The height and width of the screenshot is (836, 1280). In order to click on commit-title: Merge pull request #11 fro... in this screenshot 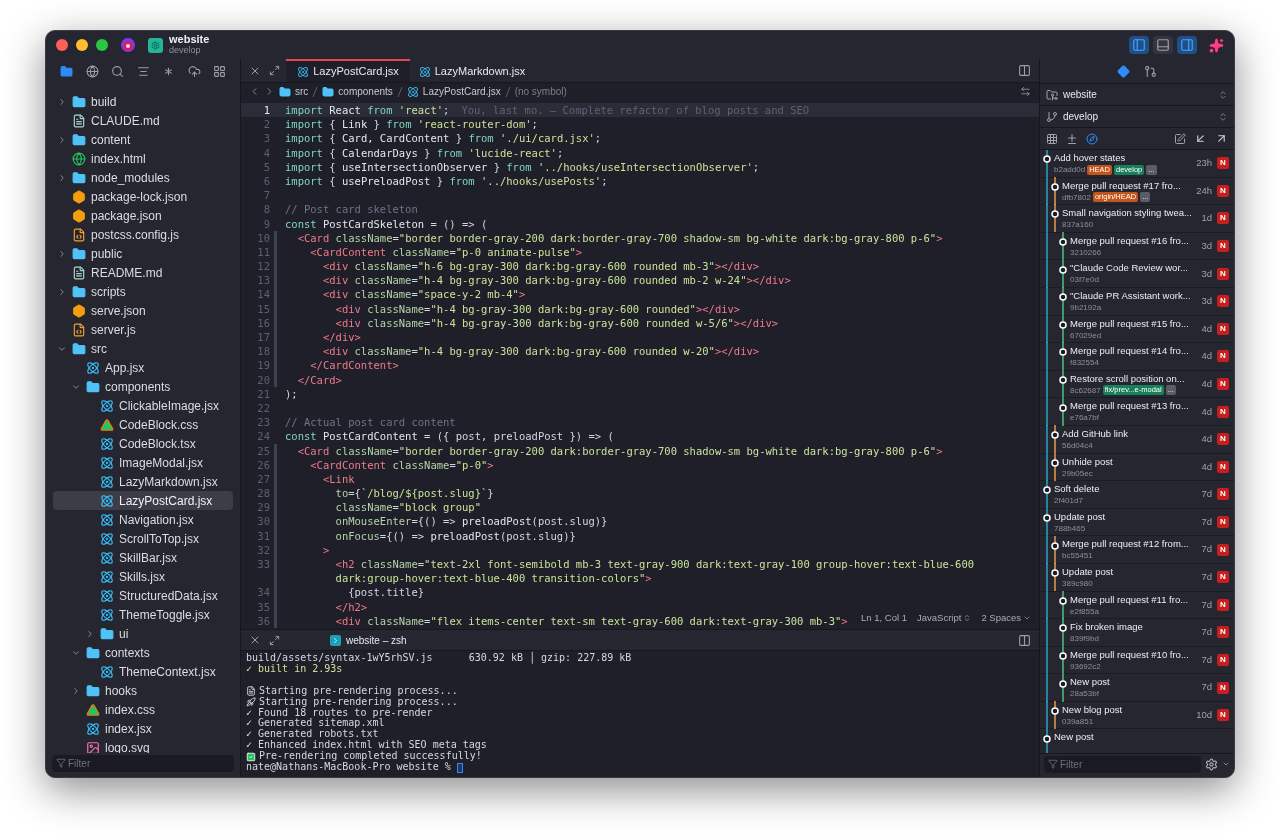, I will do `click(1135, 599)`.